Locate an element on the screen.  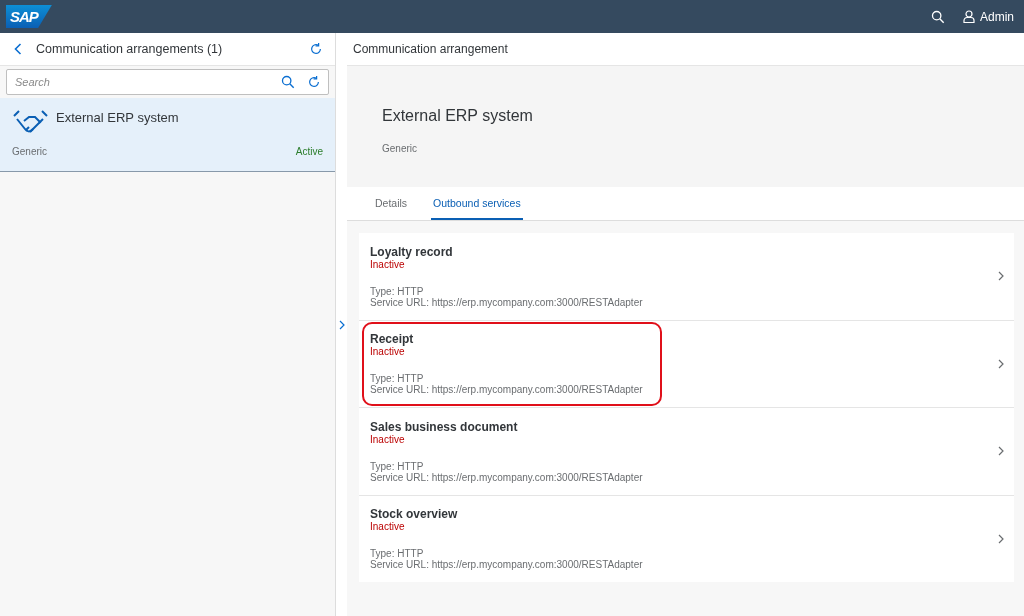
object-subtitle: Generic is located at coordinates (400, 148).